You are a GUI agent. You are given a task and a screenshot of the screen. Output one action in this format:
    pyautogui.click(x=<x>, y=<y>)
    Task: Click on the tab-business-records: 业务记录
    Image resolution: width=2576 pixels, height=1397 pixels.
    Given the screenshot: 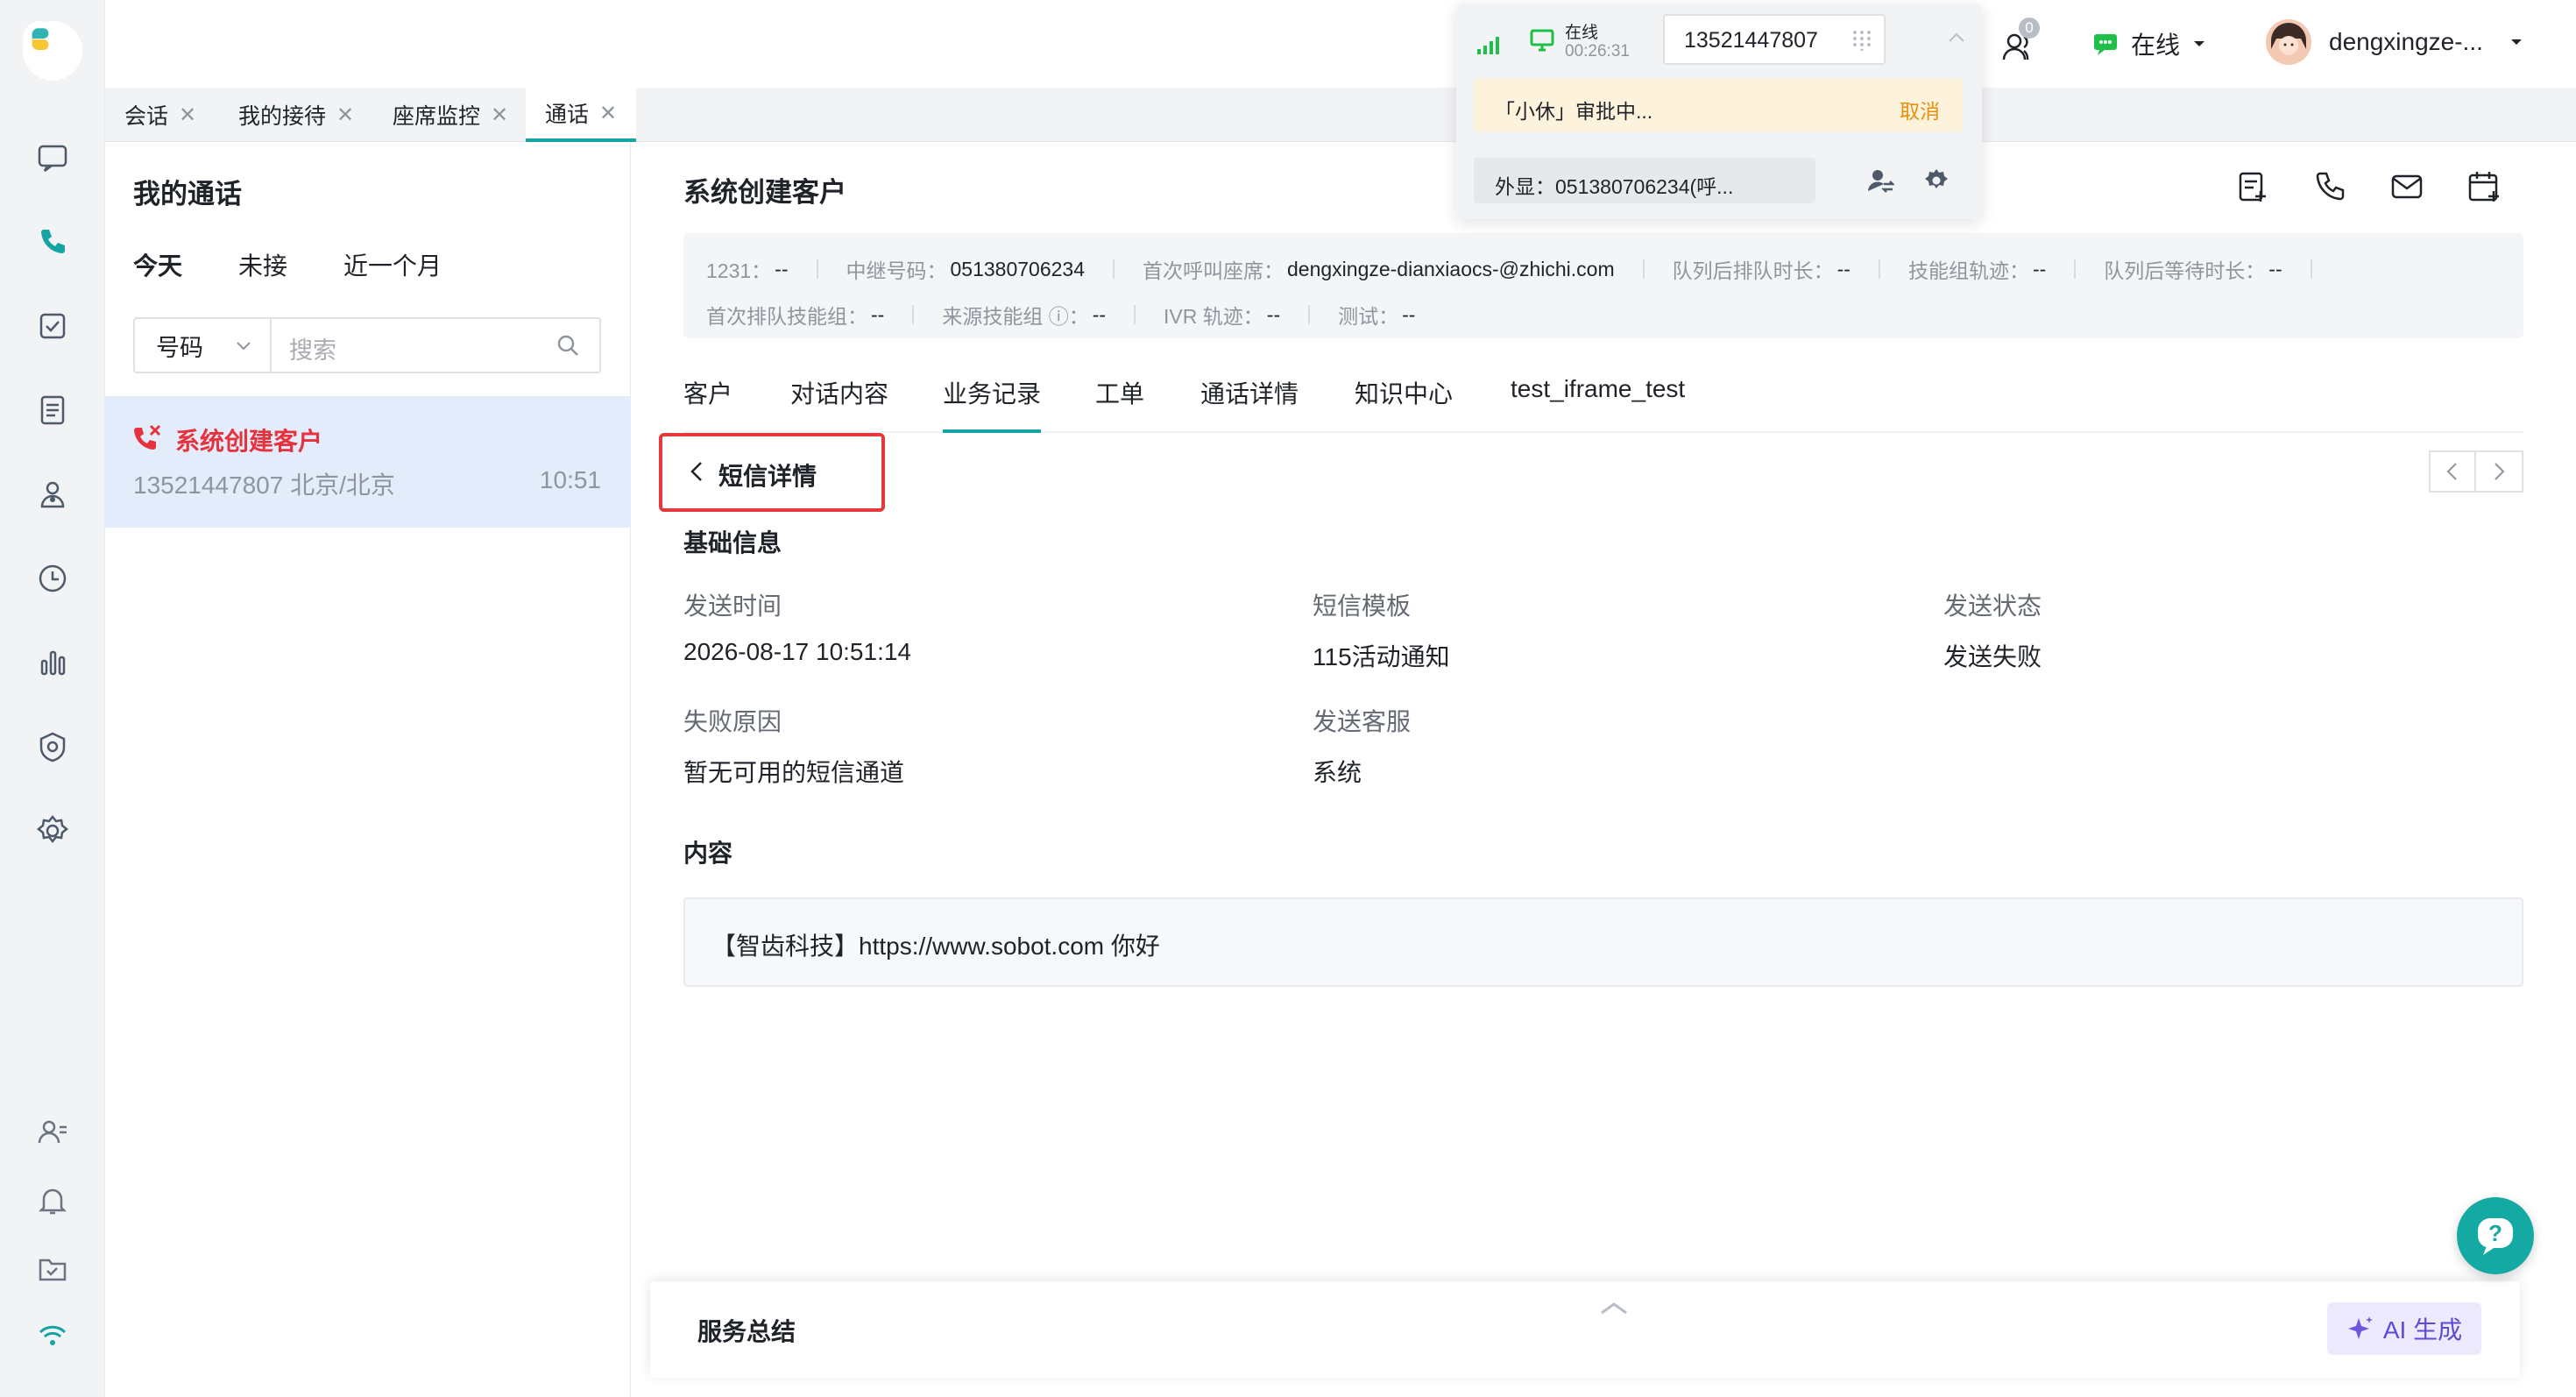 What is the action you would take?
    pyautogui.click(x=992, y=402)
    